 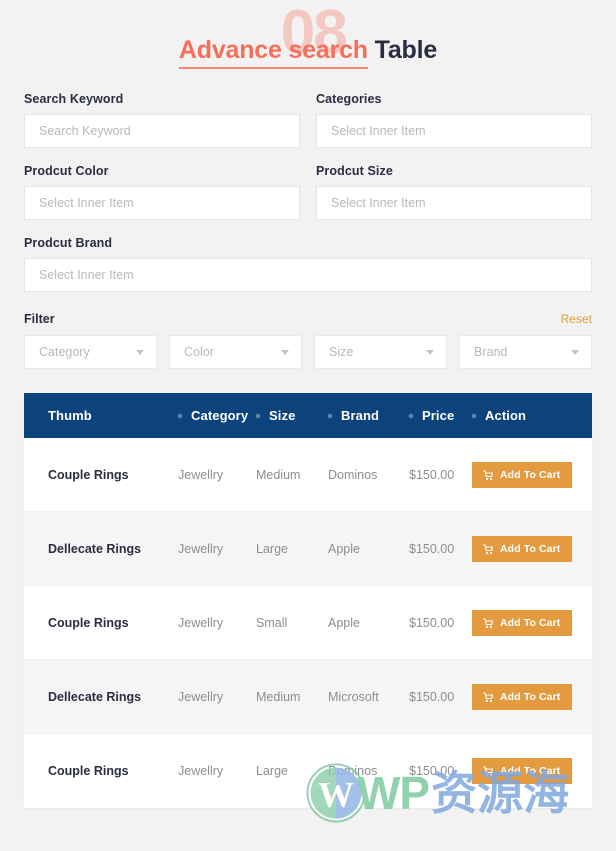 What do you see at coordinates (506, 415) in the screenshot?
I see `column-header-action-label: Action` at bounding box center [506, 415].